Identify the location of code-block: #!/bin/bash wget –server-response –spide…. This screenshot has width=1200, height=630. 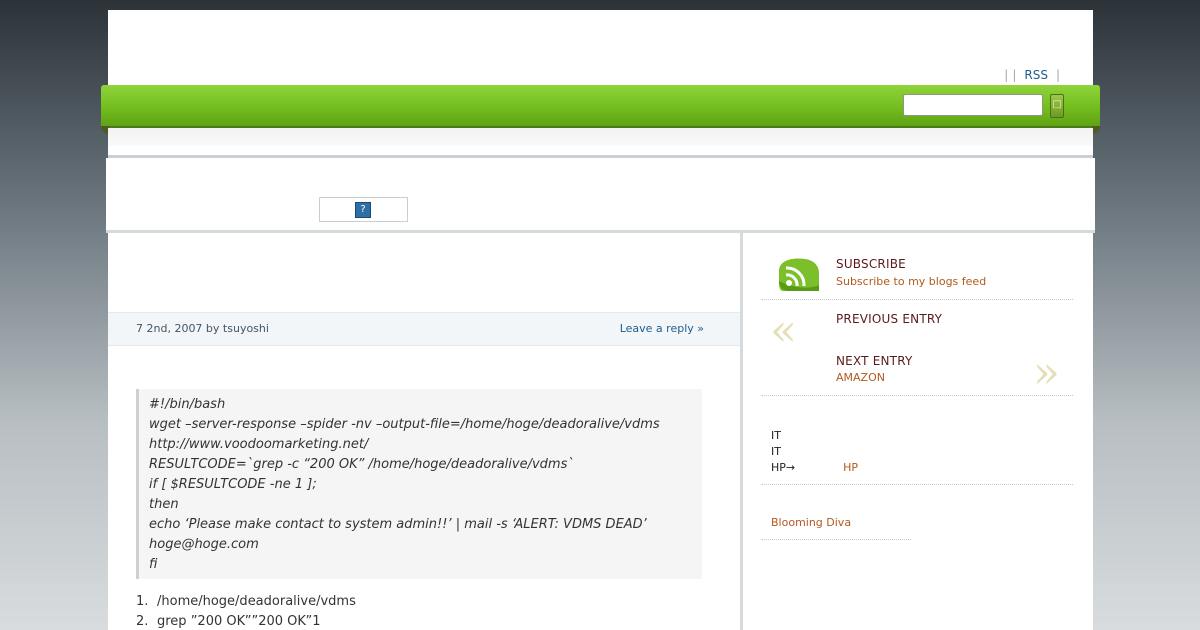
(419, 484).